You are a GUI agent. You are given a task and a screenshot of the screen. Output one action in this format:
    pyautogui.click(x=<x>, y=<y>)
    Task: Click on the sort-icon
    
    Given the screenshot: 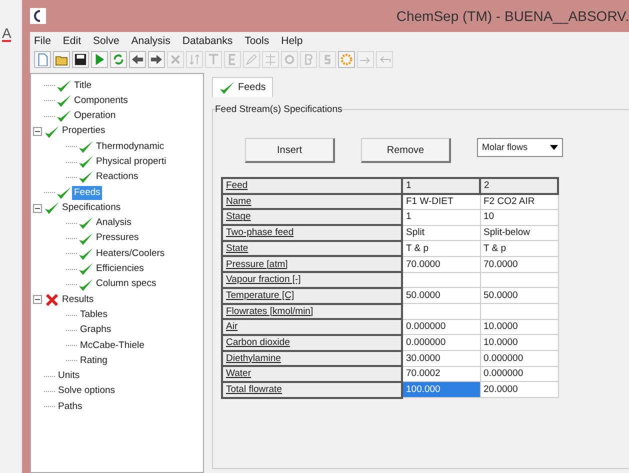 What is the action you would take?
    pyautogui.click(x=194, y=59)
    